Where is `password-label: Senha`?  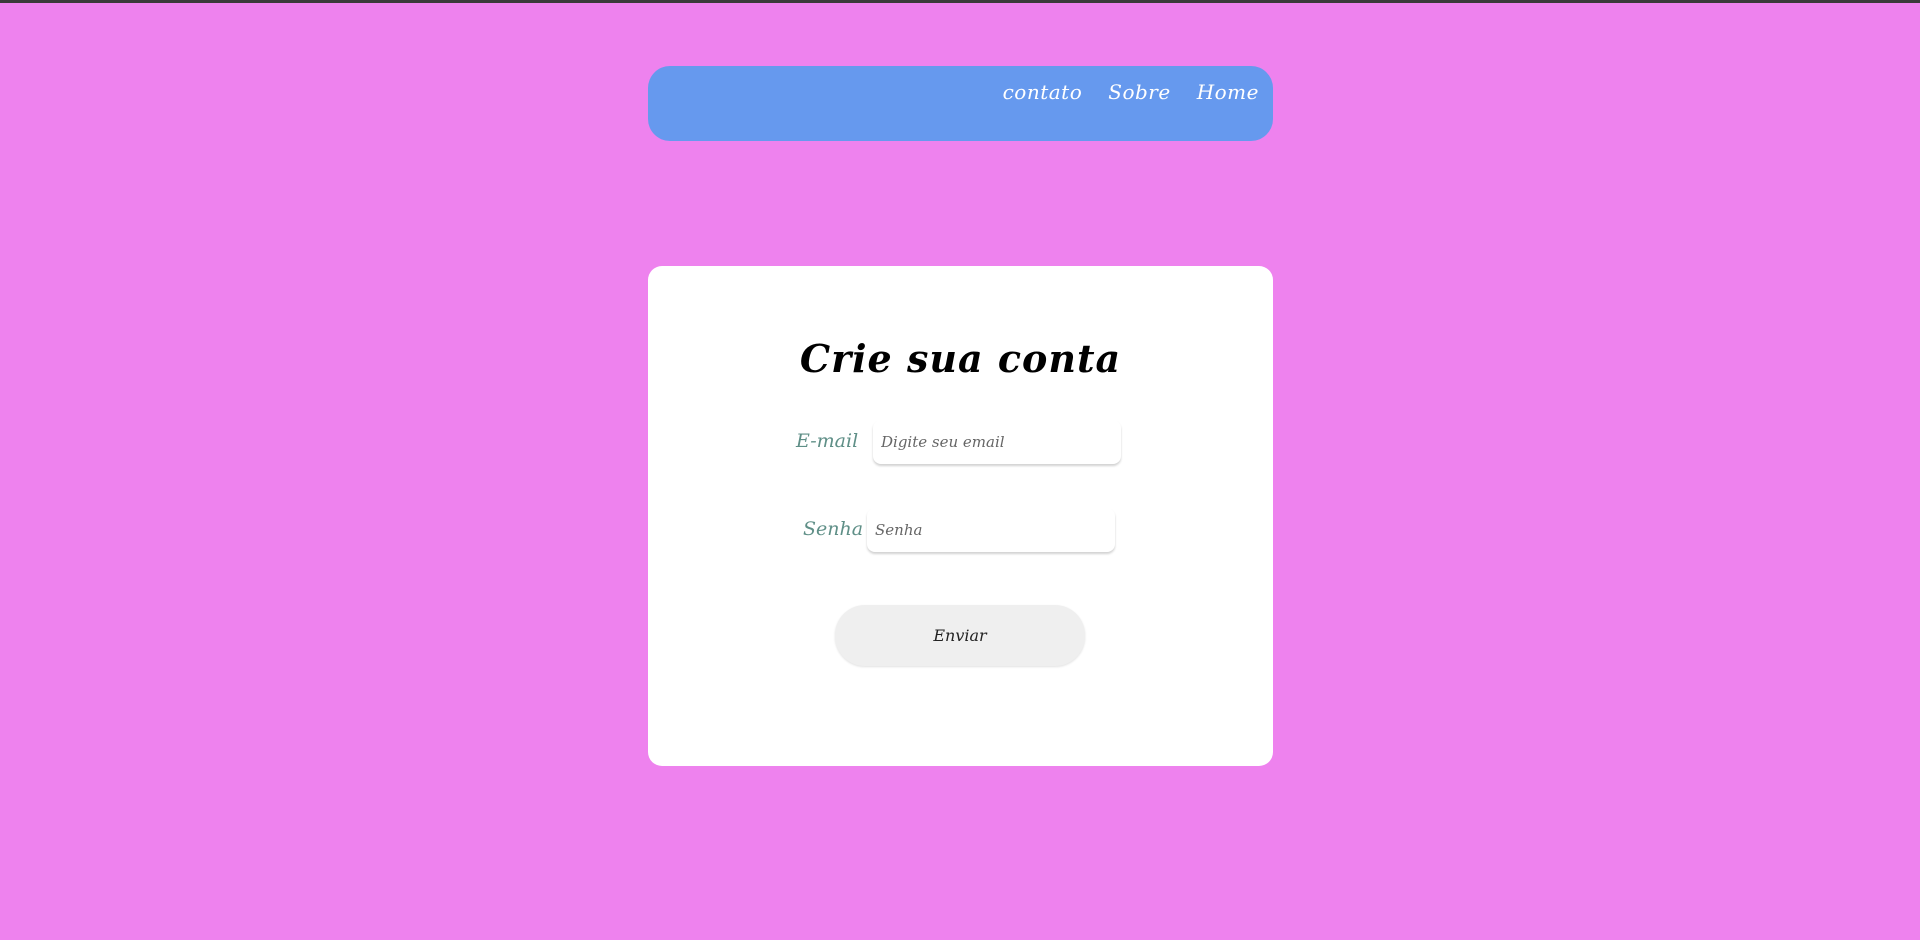 password-label: Senha is located at coordinates (833, 529).